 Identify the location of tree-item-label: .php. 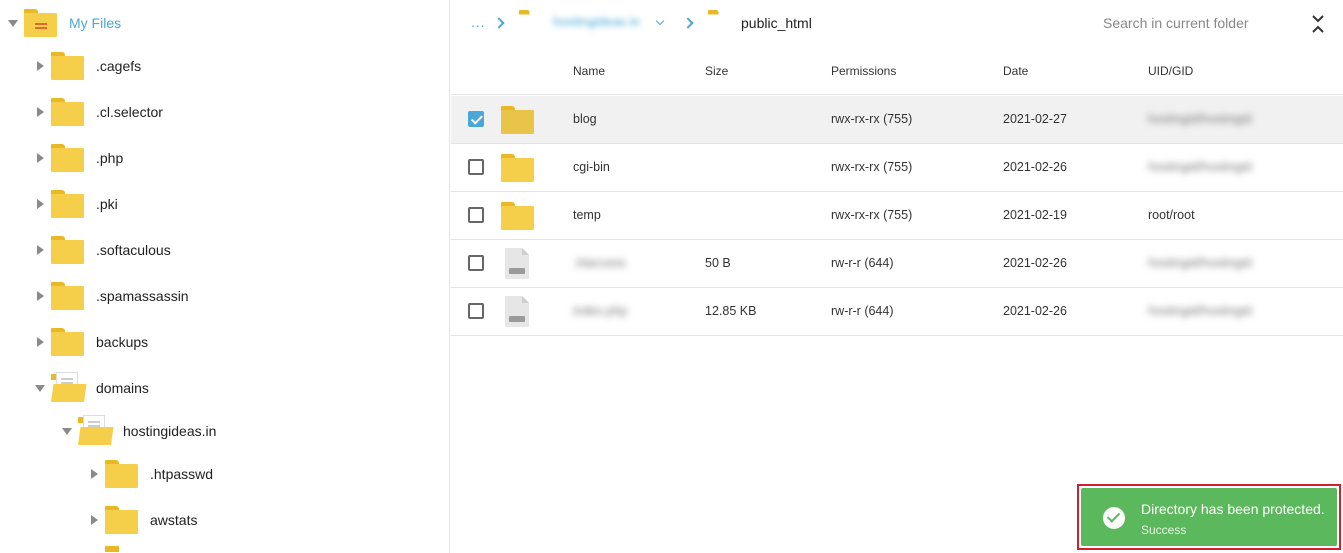
(109, 158).